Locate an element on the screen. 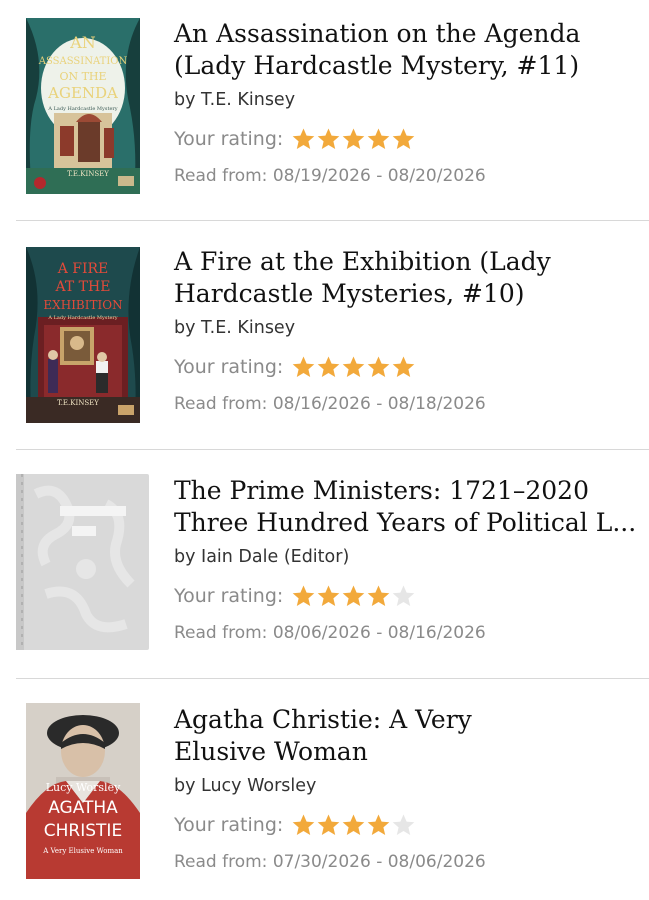  cover-title-line: CHRISTIE is located at coordinates (83, 831).